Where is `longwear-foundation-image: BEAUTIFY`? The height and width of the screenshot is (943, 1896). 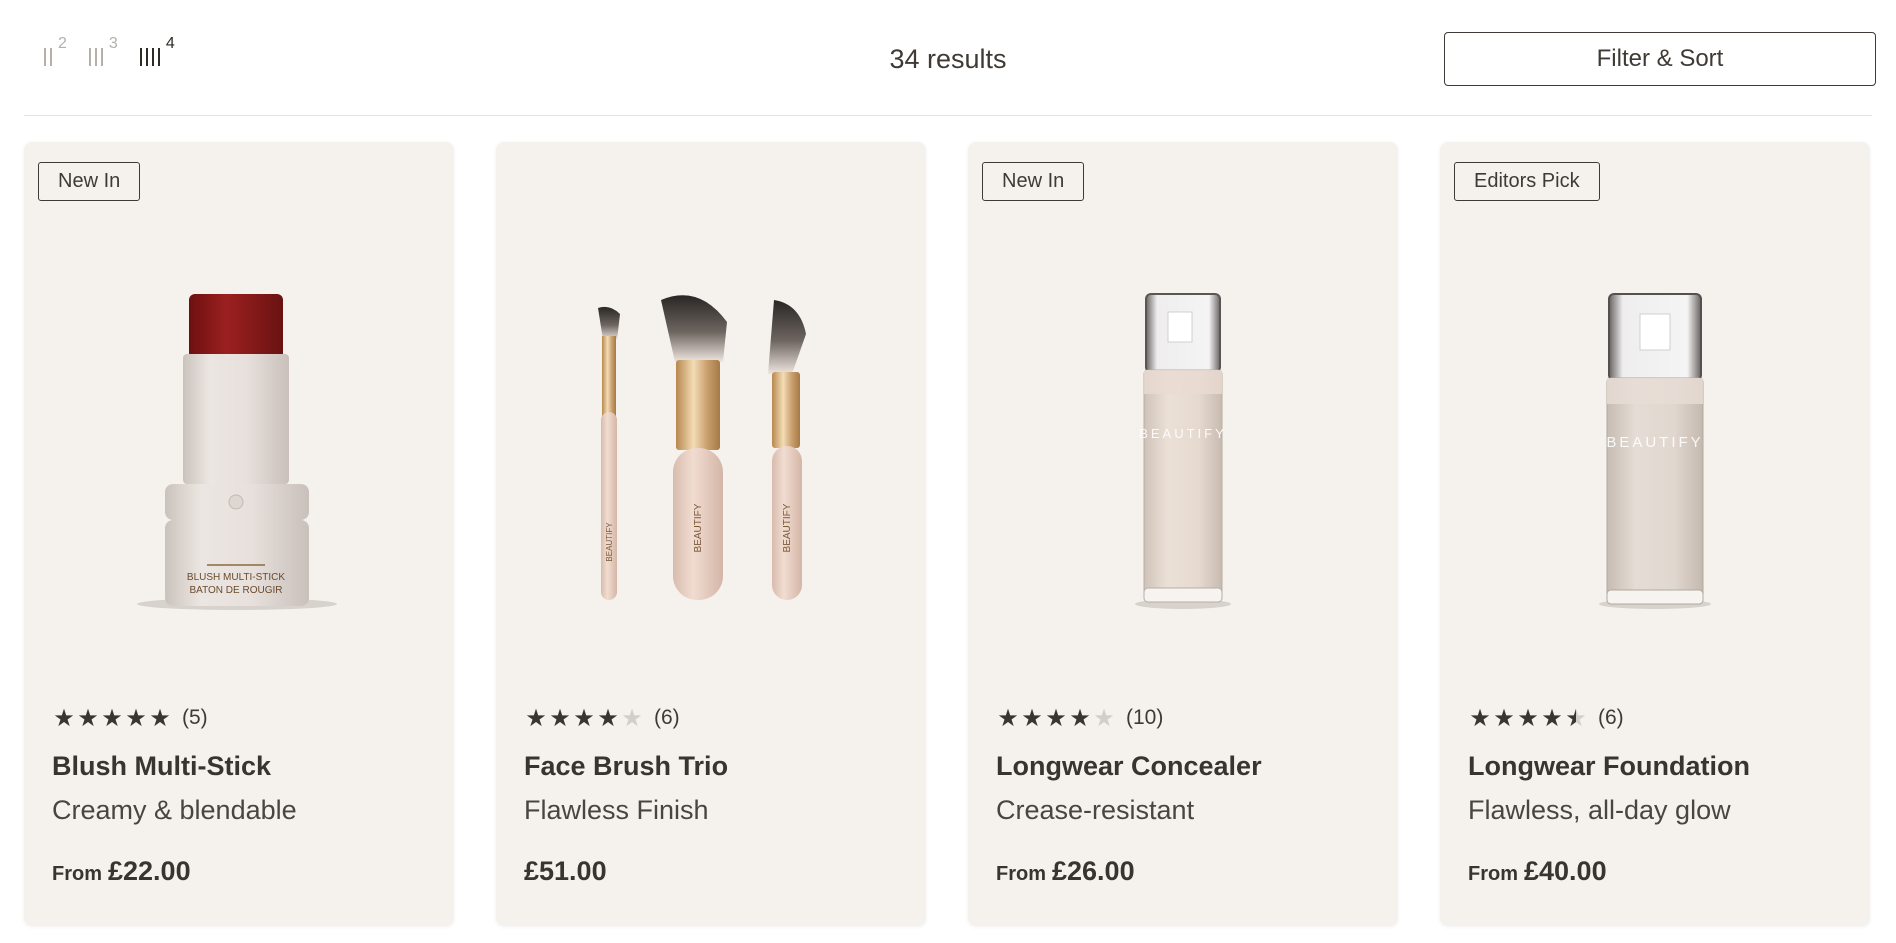
longwear-foundation-image: BEAUTIFY is located at coordinates (1655, 451).